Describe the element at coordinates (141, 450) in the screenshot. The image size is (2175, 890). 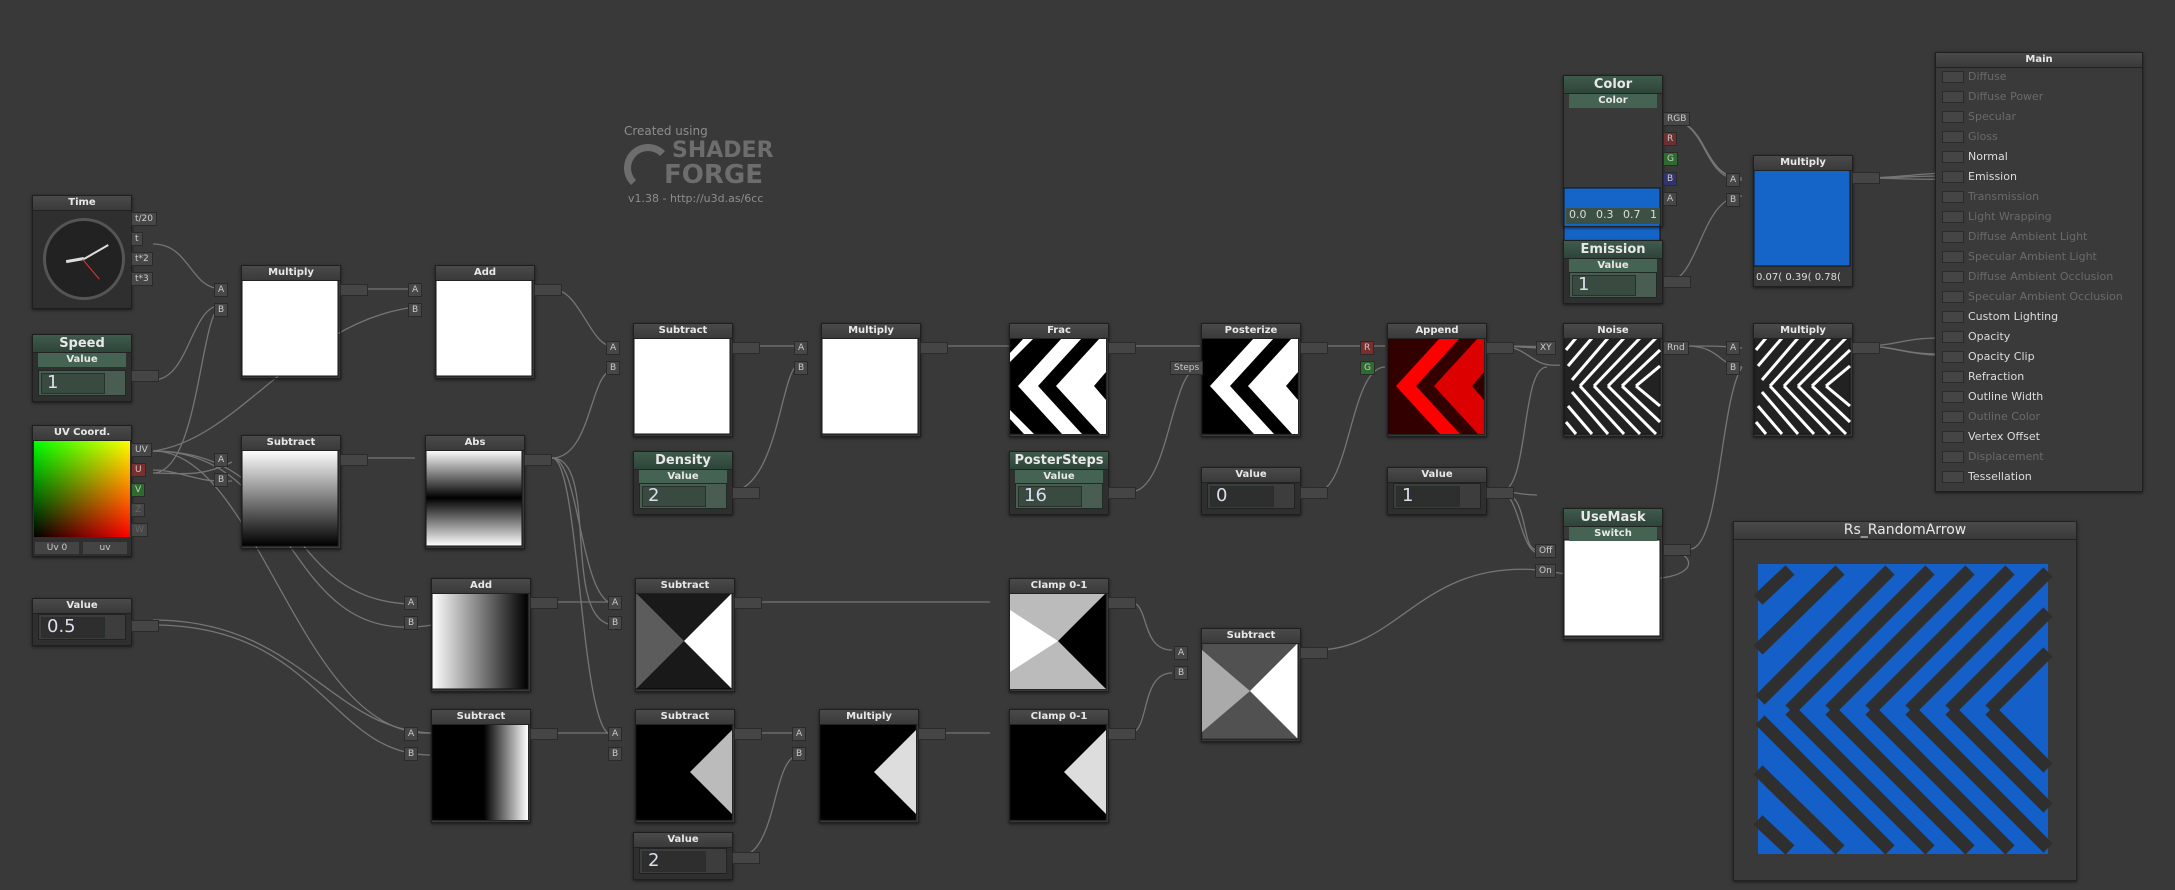
I see `uv-out-uv: UV` at that location.